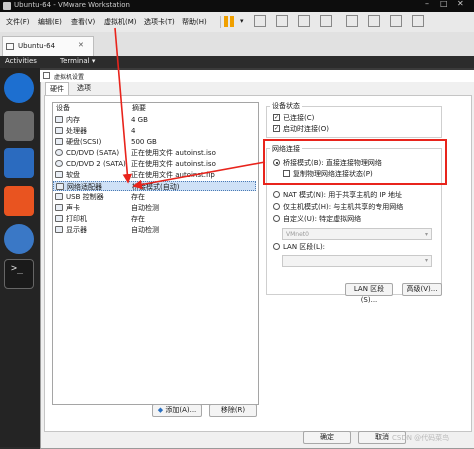 The height and width of the screenshot is (449, 474). Describe the element at coordinates (123, 105) in the screenshot. I see `annotation-arrow-menu` at that location.